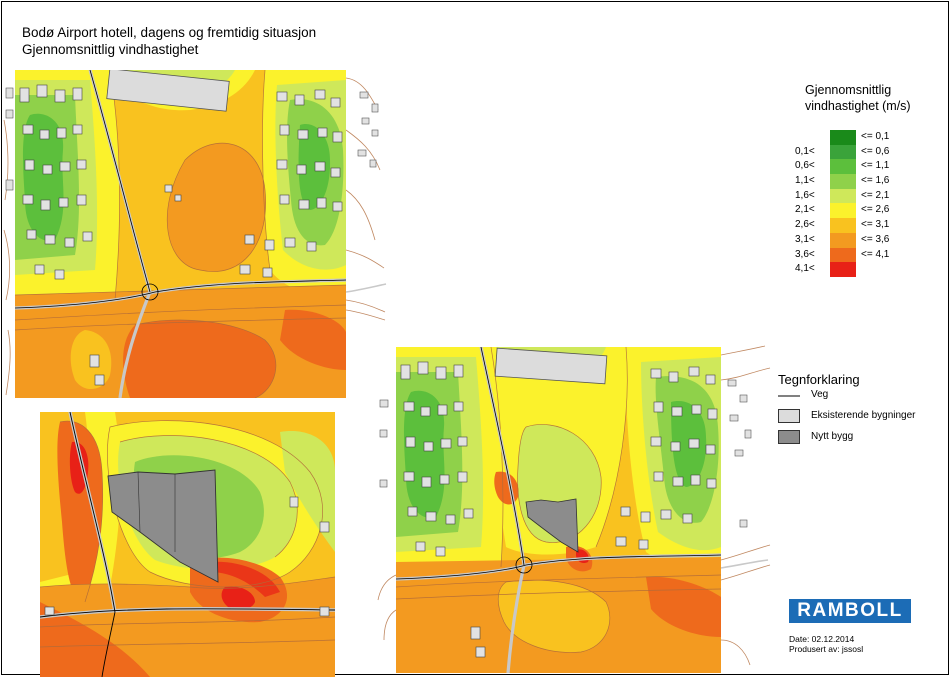 The height and width of the screenshot is (678, 952). I want to click on road-line-icon, so click(789, 396).